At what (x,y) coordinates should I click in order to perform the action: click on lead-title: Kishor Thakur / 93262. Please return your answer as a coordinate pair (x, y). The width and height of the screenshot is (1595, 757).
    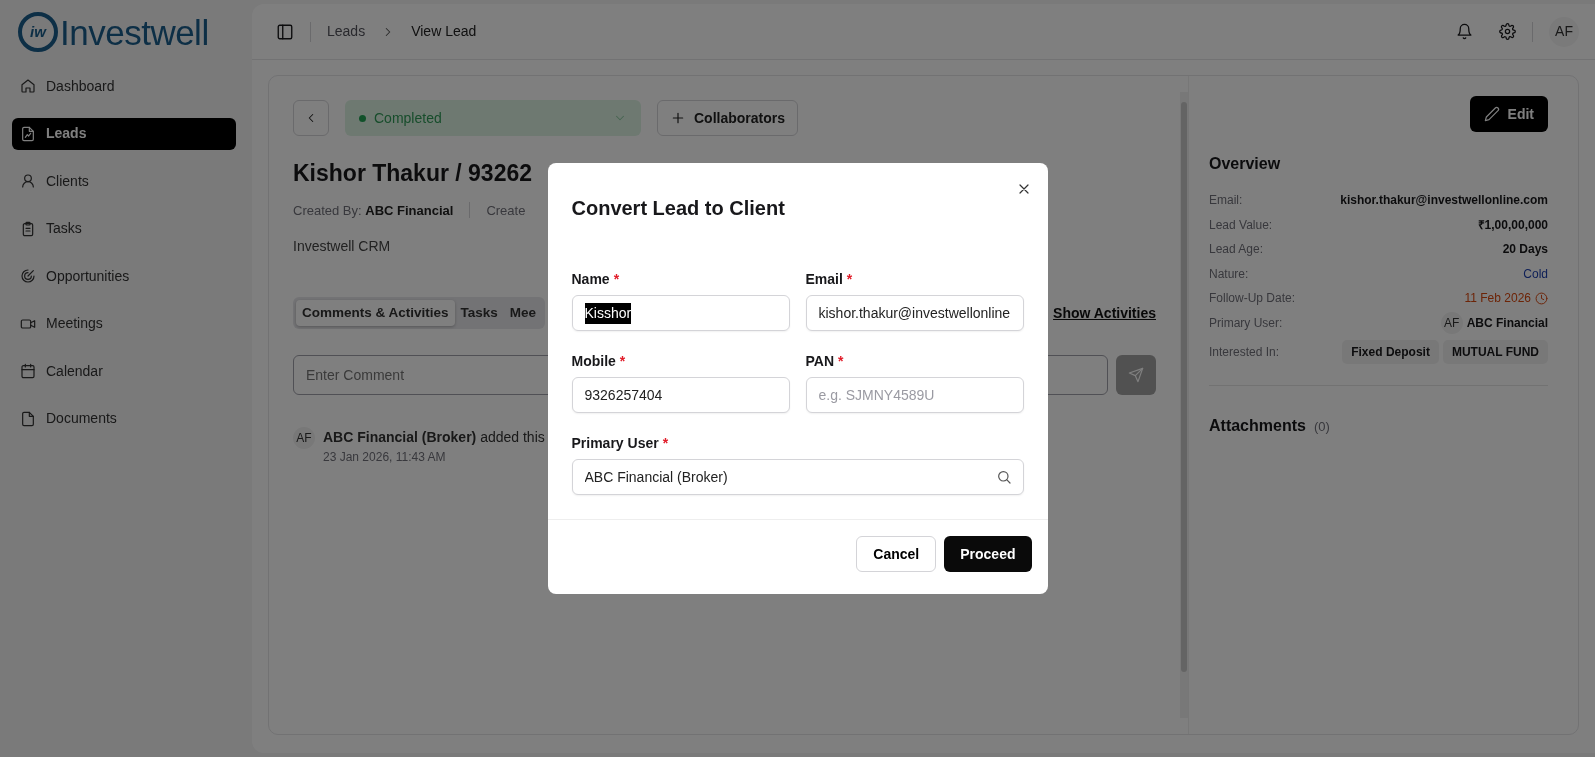
    Looking at the image, I should click on (413, 173).